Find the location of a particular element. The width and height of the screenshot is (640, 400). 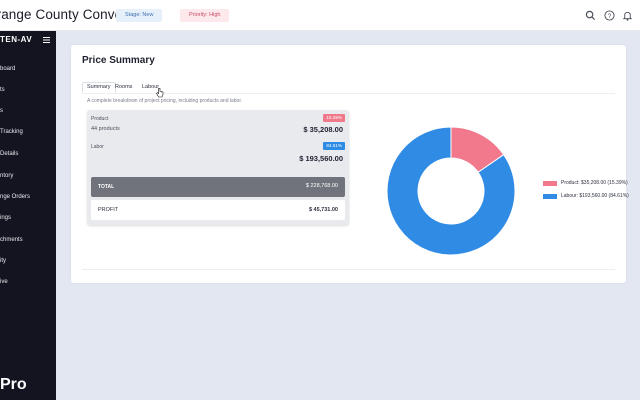

price-donut-chart is located at coordinates (451, 191).